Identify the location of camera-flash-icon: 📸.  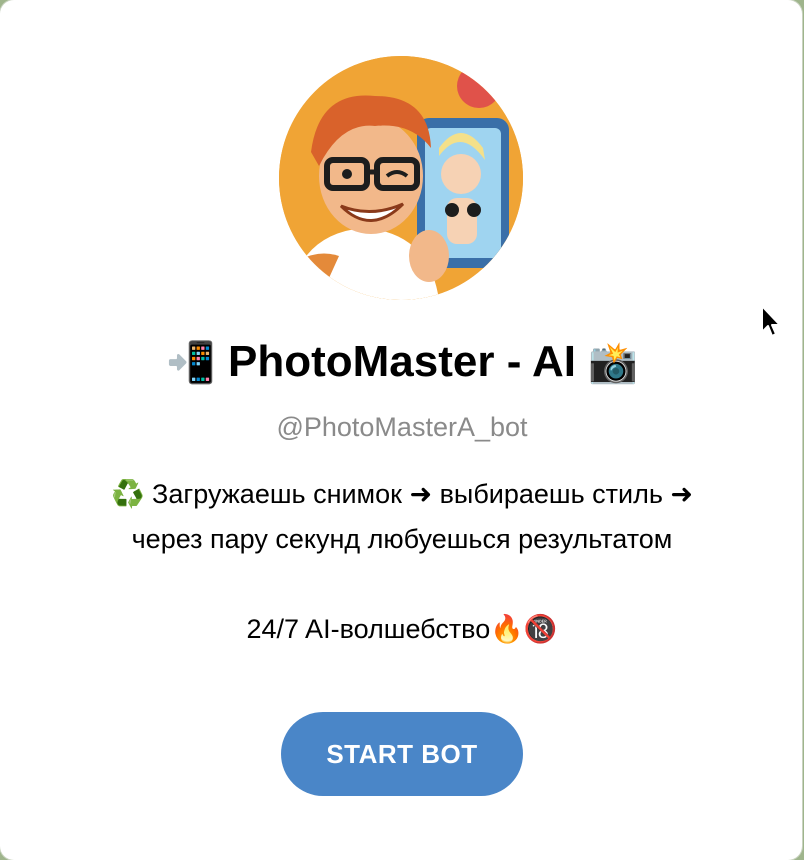
(613, 363).